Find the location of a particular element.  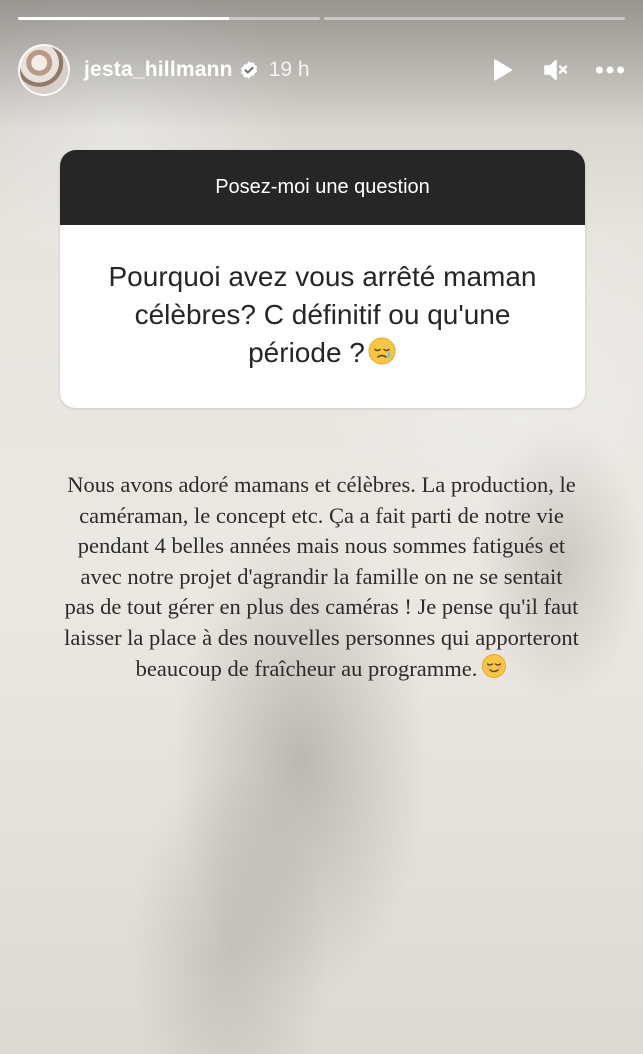

relieved-face-icon is located at coordinates (494, 670).